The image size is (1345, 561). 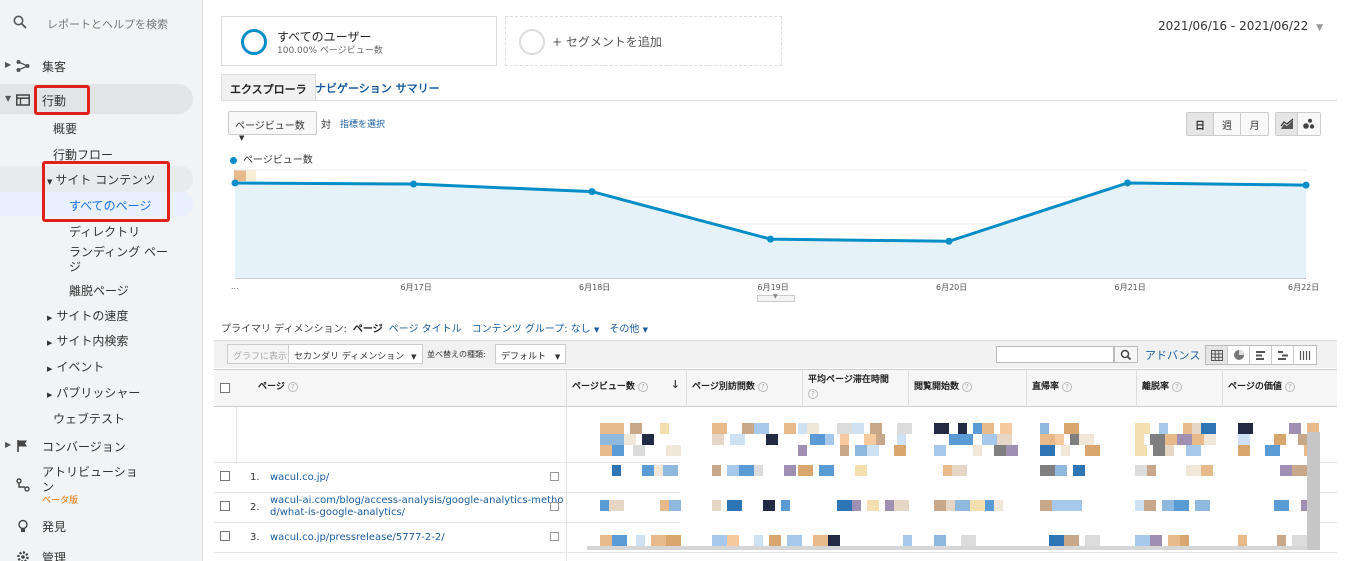 I want to click on plot-rows-button: グラフに表示, so click(x=260, y=354).